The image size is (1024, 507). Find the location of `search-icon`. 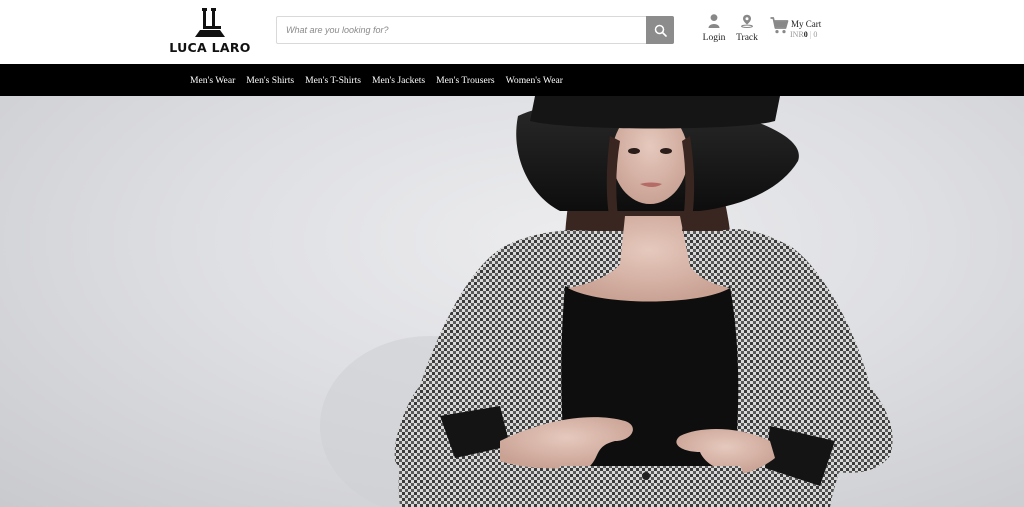

search-icon is located at coordinates (660, 30).